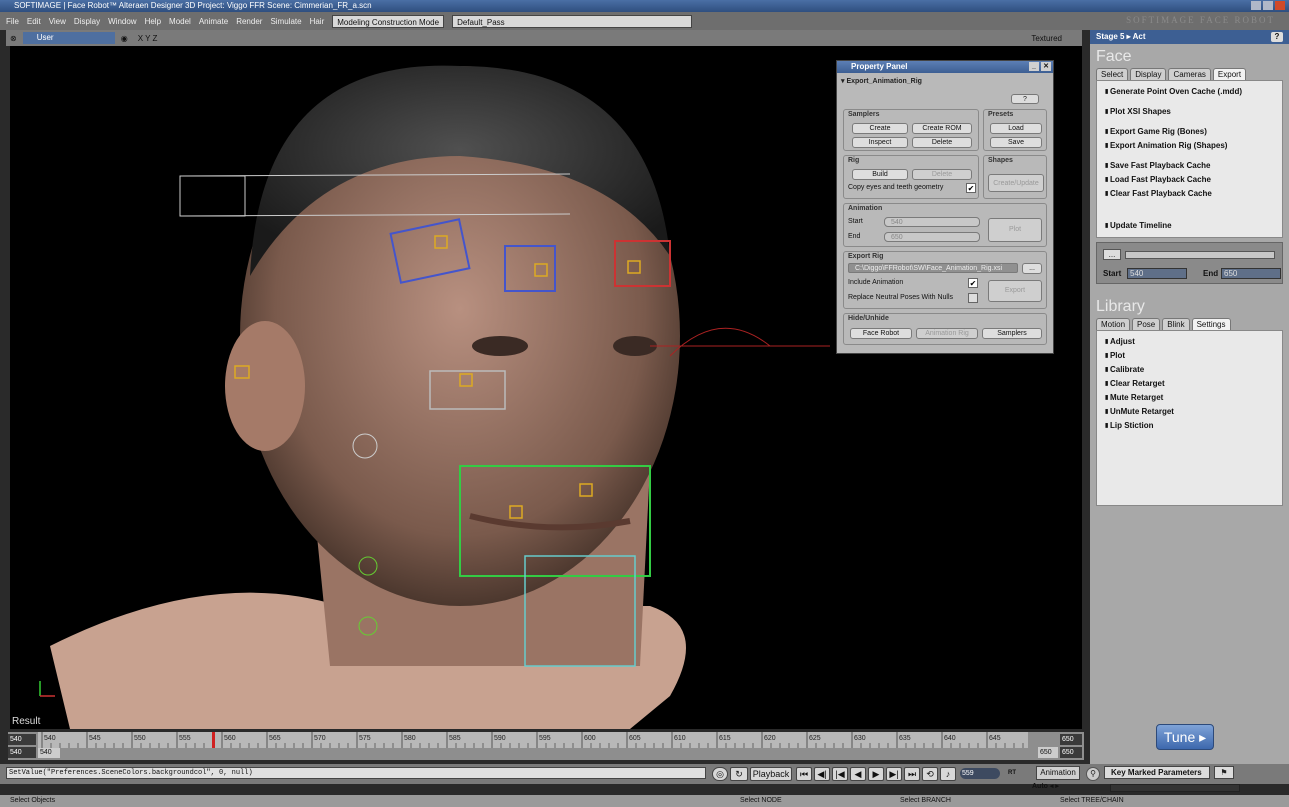 Image resolution: width=1289 pixels, height=807 pixels. What do you see at coordinates (1189, 92) in the screenshot?
I see `list-item: Generate Point Oven Cache (.mdd)` at bounding box center [1189, 92].